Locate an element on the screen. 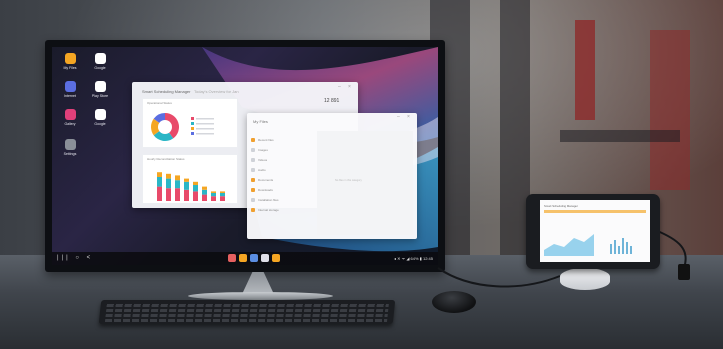  rugged-tablet: Smart Scheduling Manager is located at coordinates (593, 231).